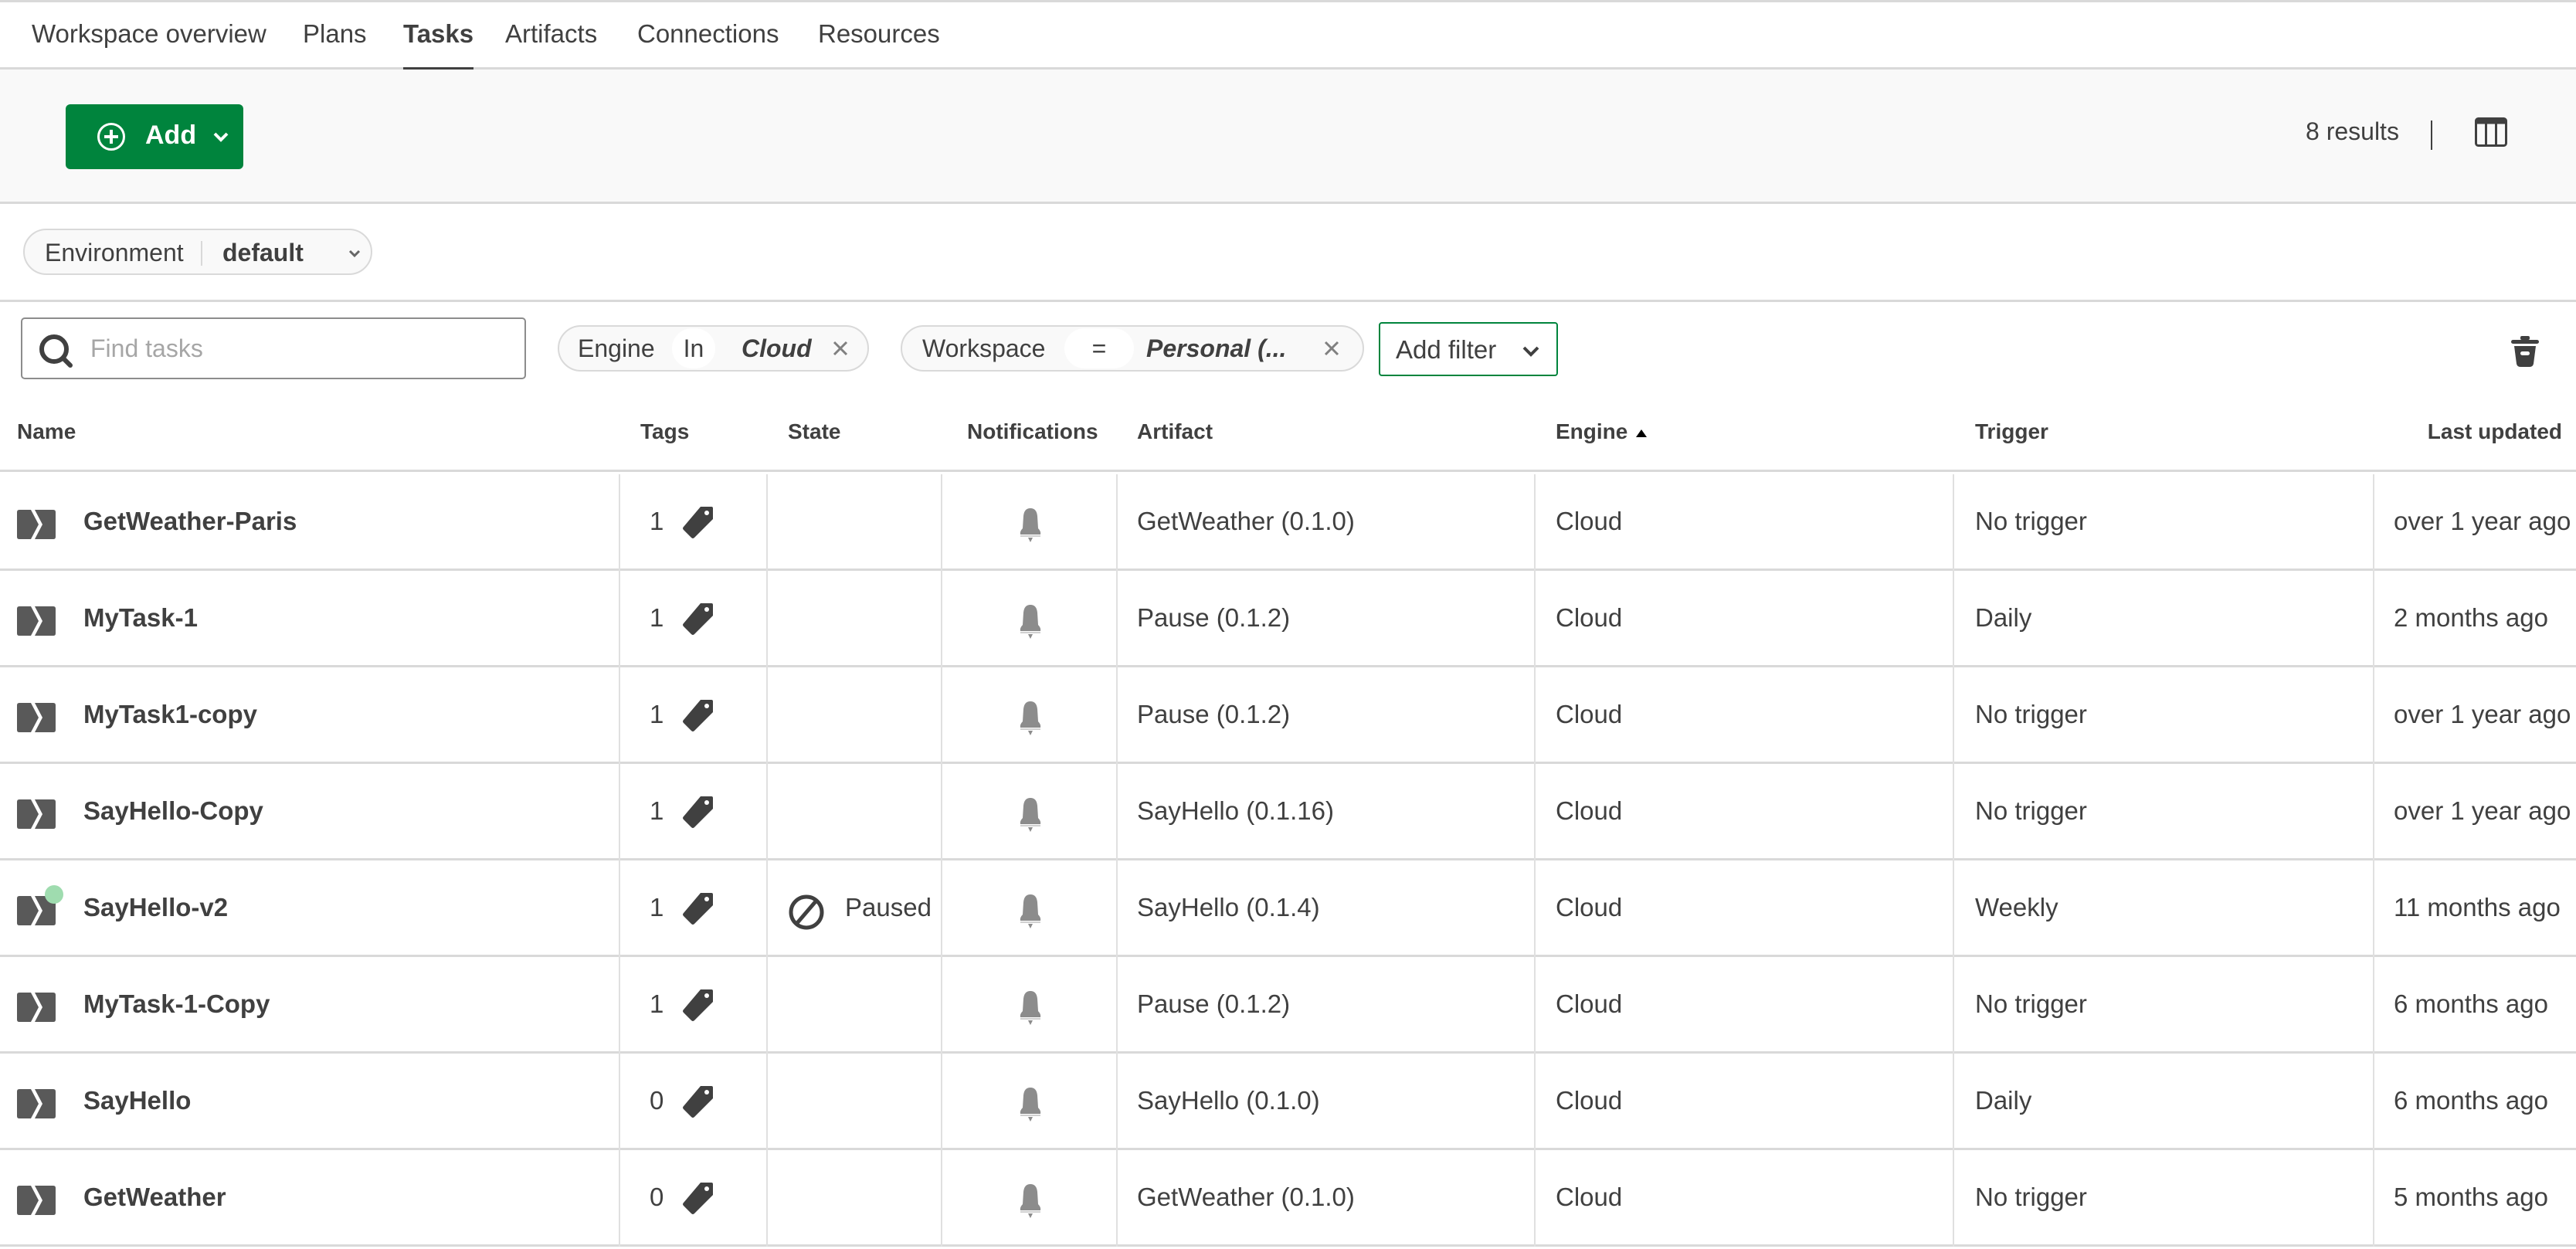 Image resolution: width=2576 pixels, height=1249 pixels. What do you see at coordinates (1175, 431) in the screenshot?
I see `column-header-artifact: Artifact` at bounding box center [1175, 431].